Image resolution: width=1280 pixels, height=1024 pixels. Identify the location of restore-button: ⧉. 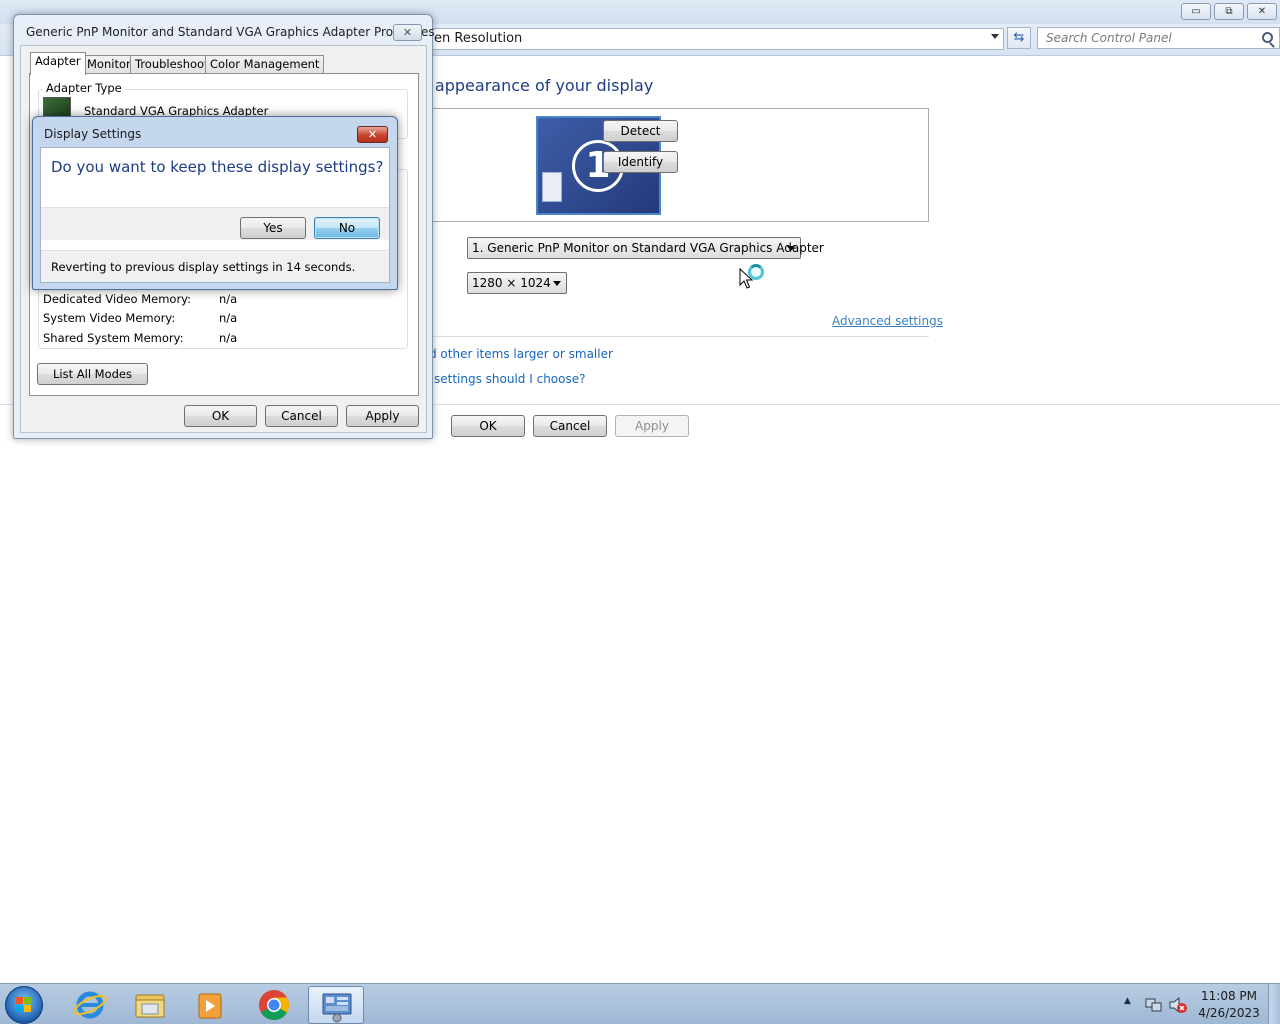
(1229, 11).